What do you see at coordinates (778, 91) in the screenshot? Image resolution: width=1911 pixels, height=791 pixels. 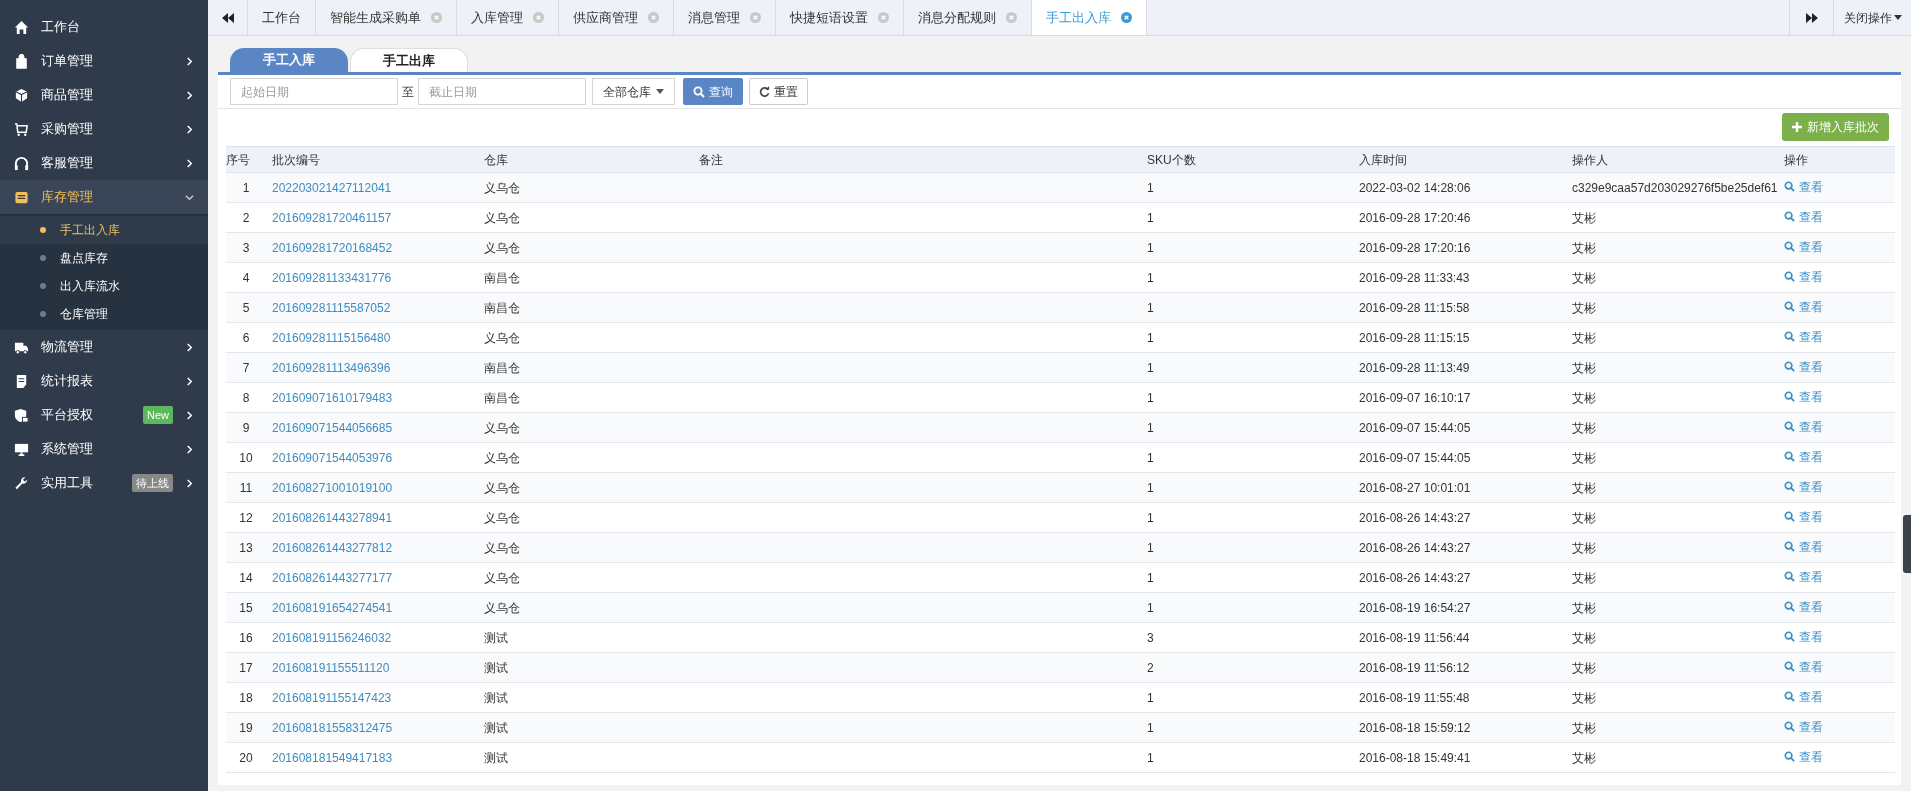 I see `reset-button: 重置` at bounding box center [778, 91].